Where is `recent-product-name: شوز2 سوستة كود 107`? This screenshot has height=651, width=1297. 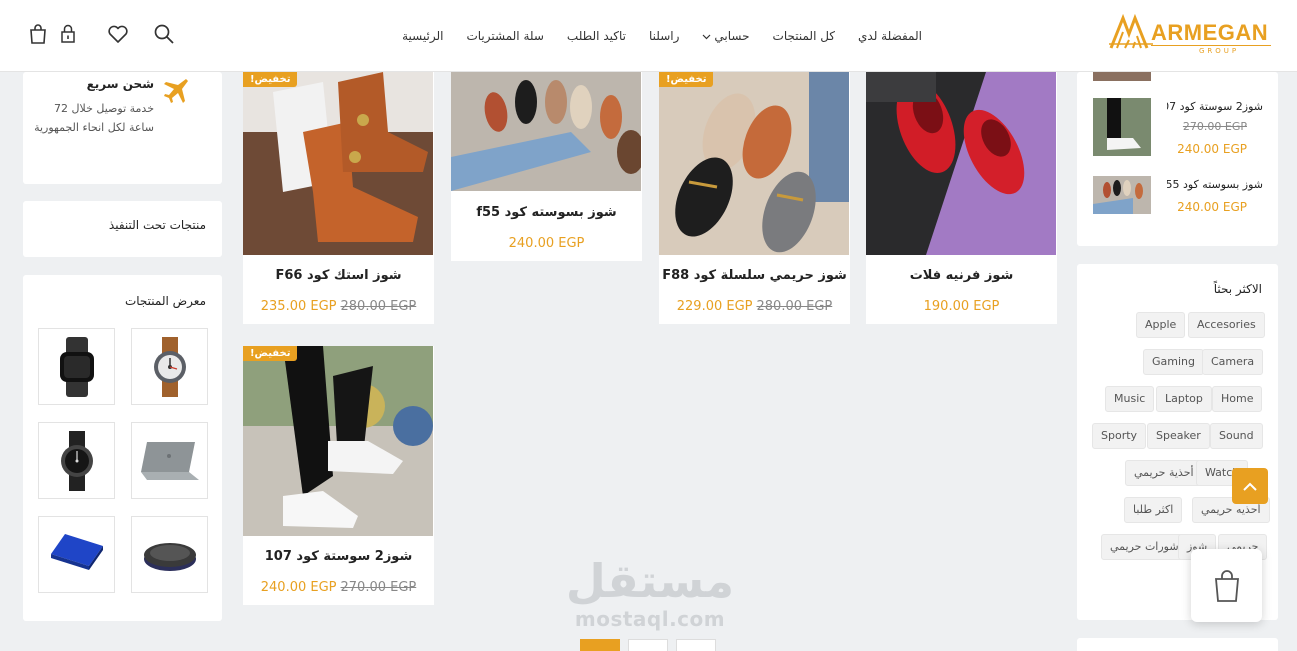
recent-product-name: شوز2 سوستة كود 107 is located at coordinates (1215, 106).